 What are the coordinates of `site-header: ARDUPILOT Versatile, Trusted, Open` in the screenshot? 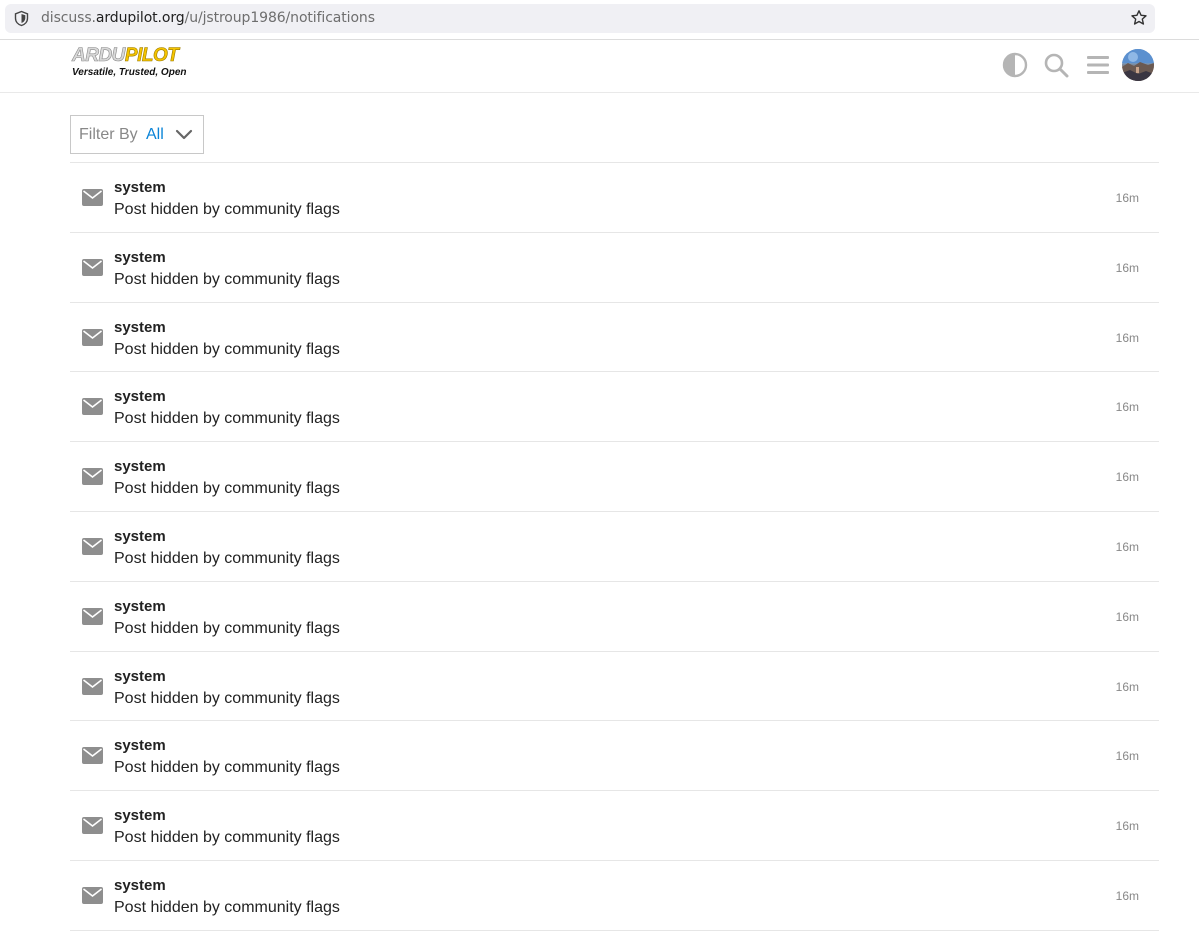 It's located at (599, 66).